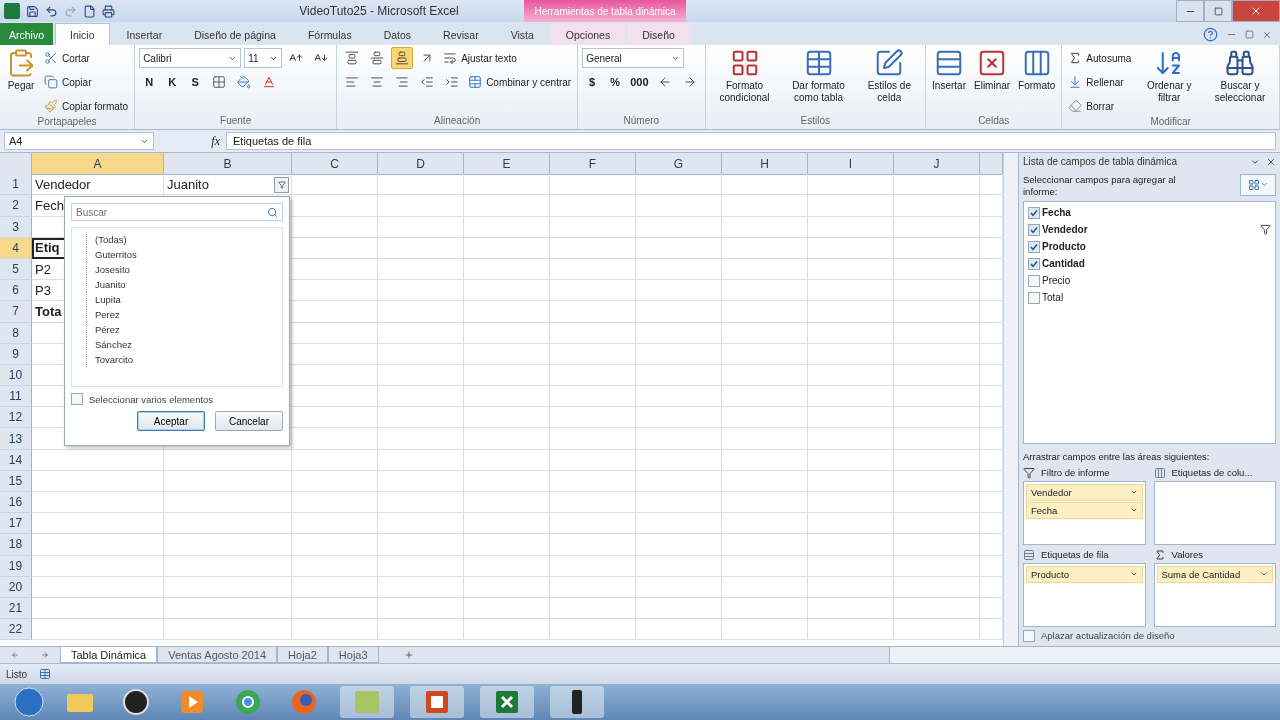 This screenshot has height=720, width=1280. What do you see at coordinates (1065, 230) in the screenshot?
I see `field-label: Vendedor` at bounding box center [1065, 230].